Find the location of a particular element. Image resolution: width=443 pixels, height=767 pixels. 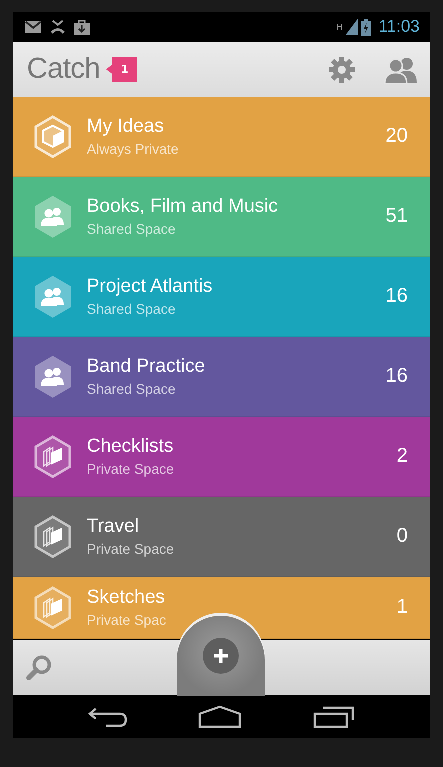

search-icon is located at coordinates (39, 668).